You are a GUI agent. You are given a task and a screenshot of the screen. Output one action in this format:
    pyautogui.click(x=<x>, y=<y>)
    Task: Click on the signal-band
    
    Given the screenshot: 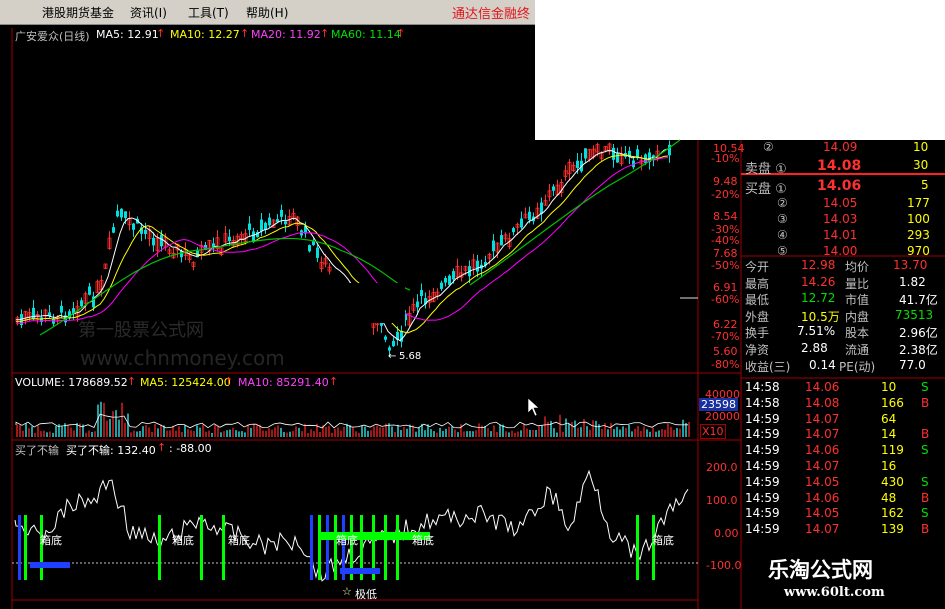 What is the action you would take?
    pyautogui.click(x=50, y=565)
    